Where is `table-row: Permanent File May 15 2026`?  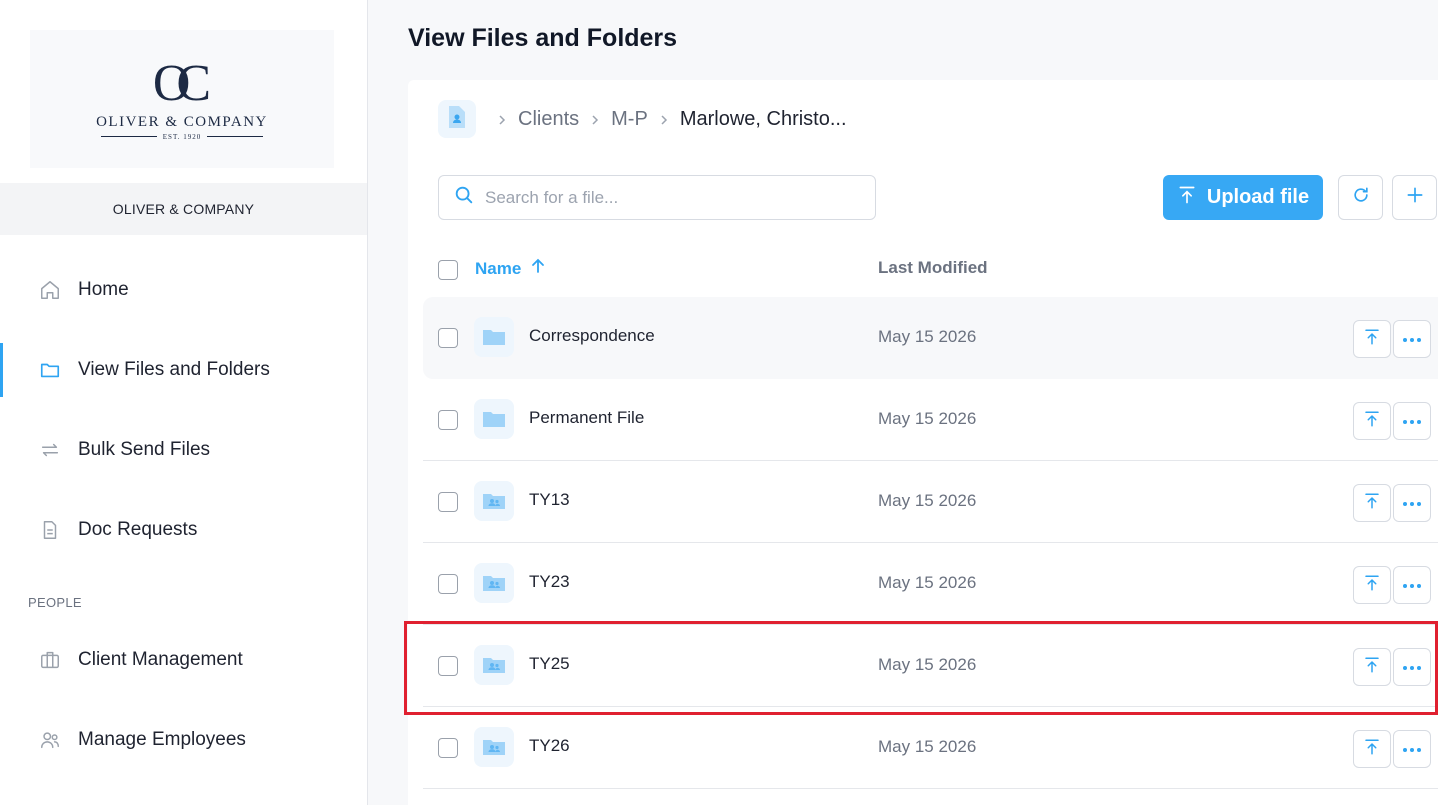 table-row: Permanent File May 15 2026 is located at coordinates (930, 420).